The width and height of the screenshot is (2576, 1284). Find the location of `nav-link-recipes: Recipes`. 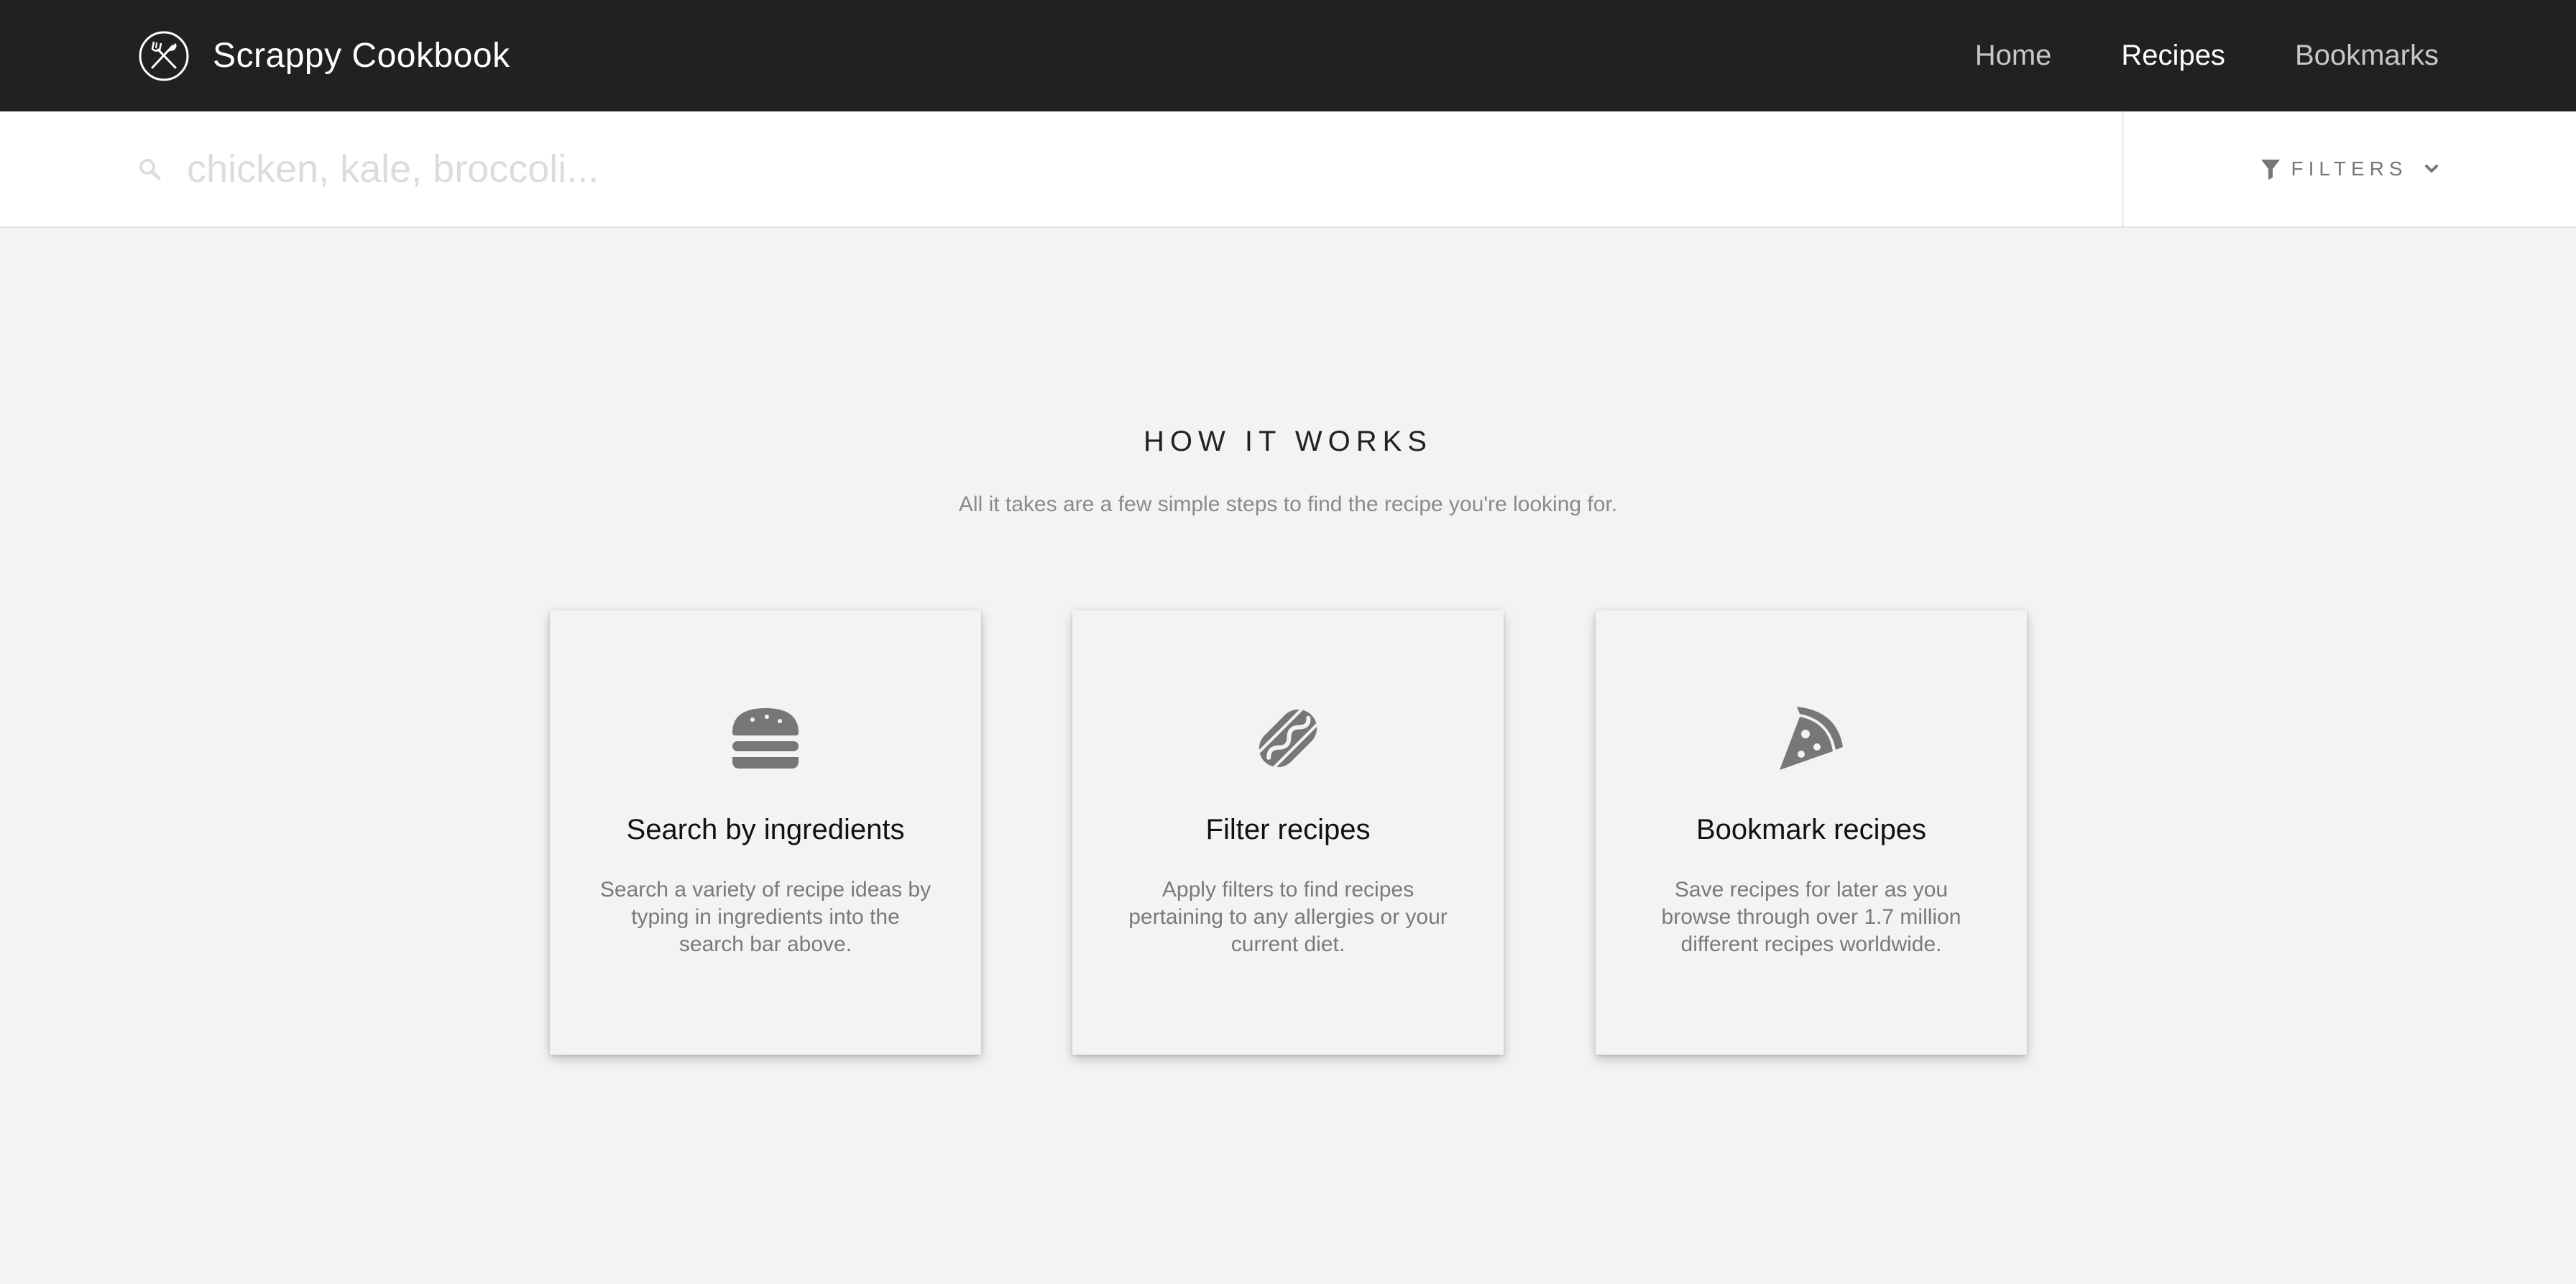

nav-link-recipes: Recipes is located at coordinates (2173, 56).